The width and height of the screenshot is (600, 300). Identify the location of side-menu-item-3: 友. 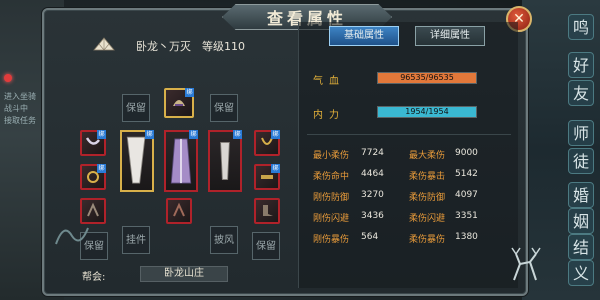
(581, 93).